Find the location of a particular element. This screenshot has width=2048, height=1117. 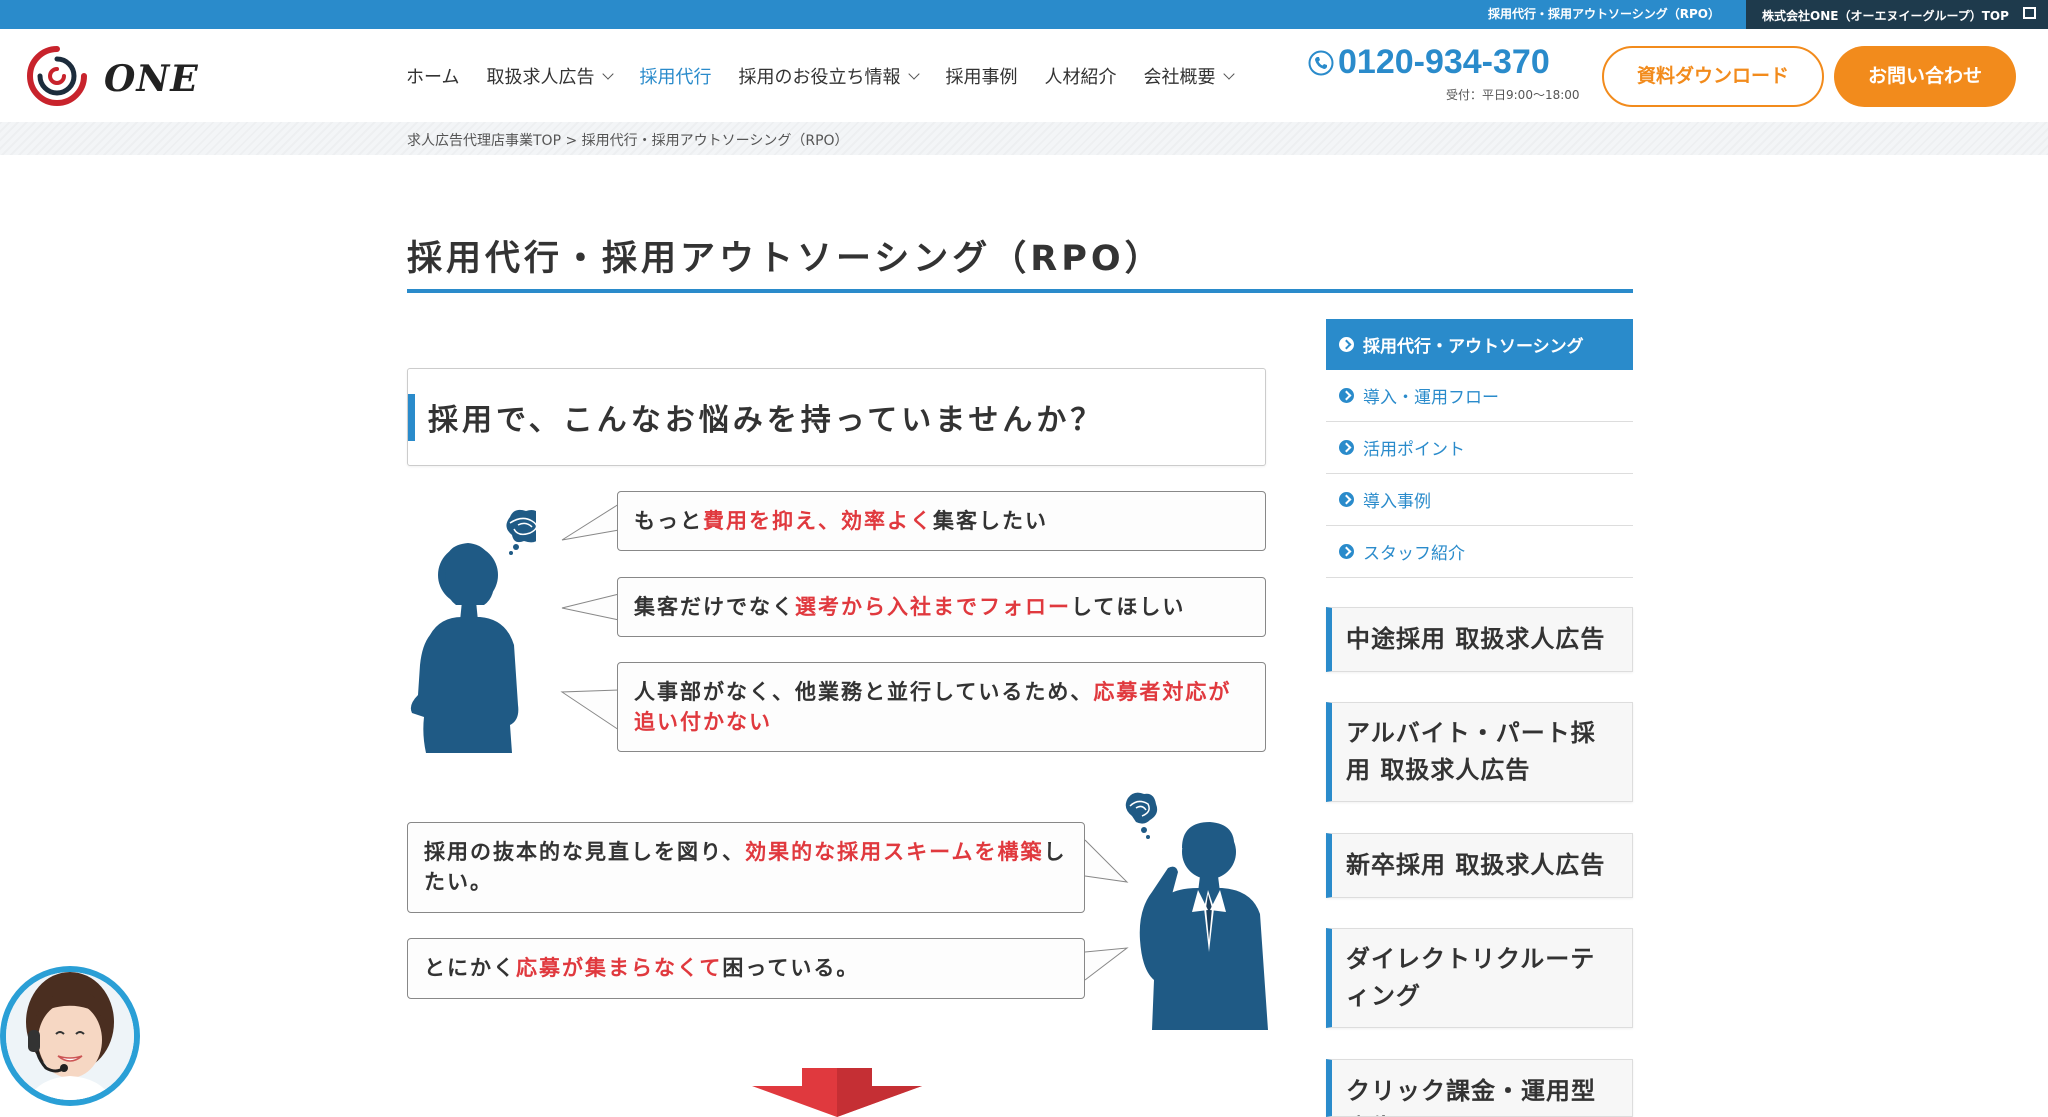

bubble-highlight: 効果的な採用スキームを構築 is located at coordinates (894, 852).